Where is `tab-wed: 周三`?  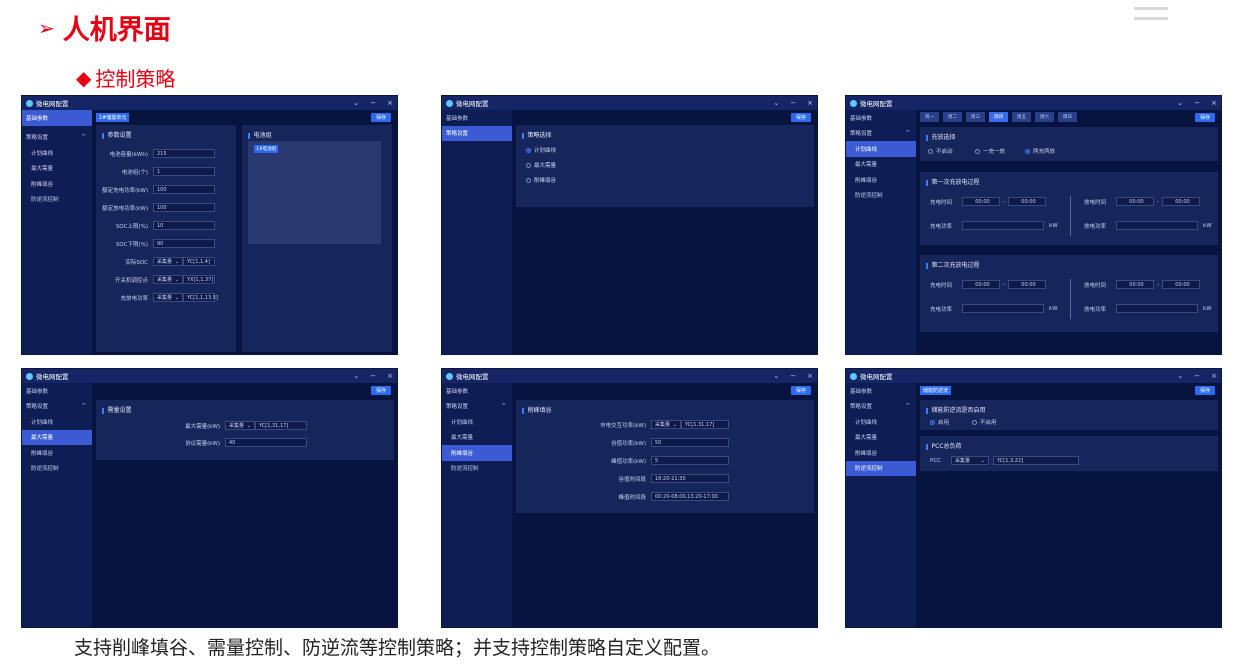
tab-wed: 周三 is located at coordinates (975, 117).